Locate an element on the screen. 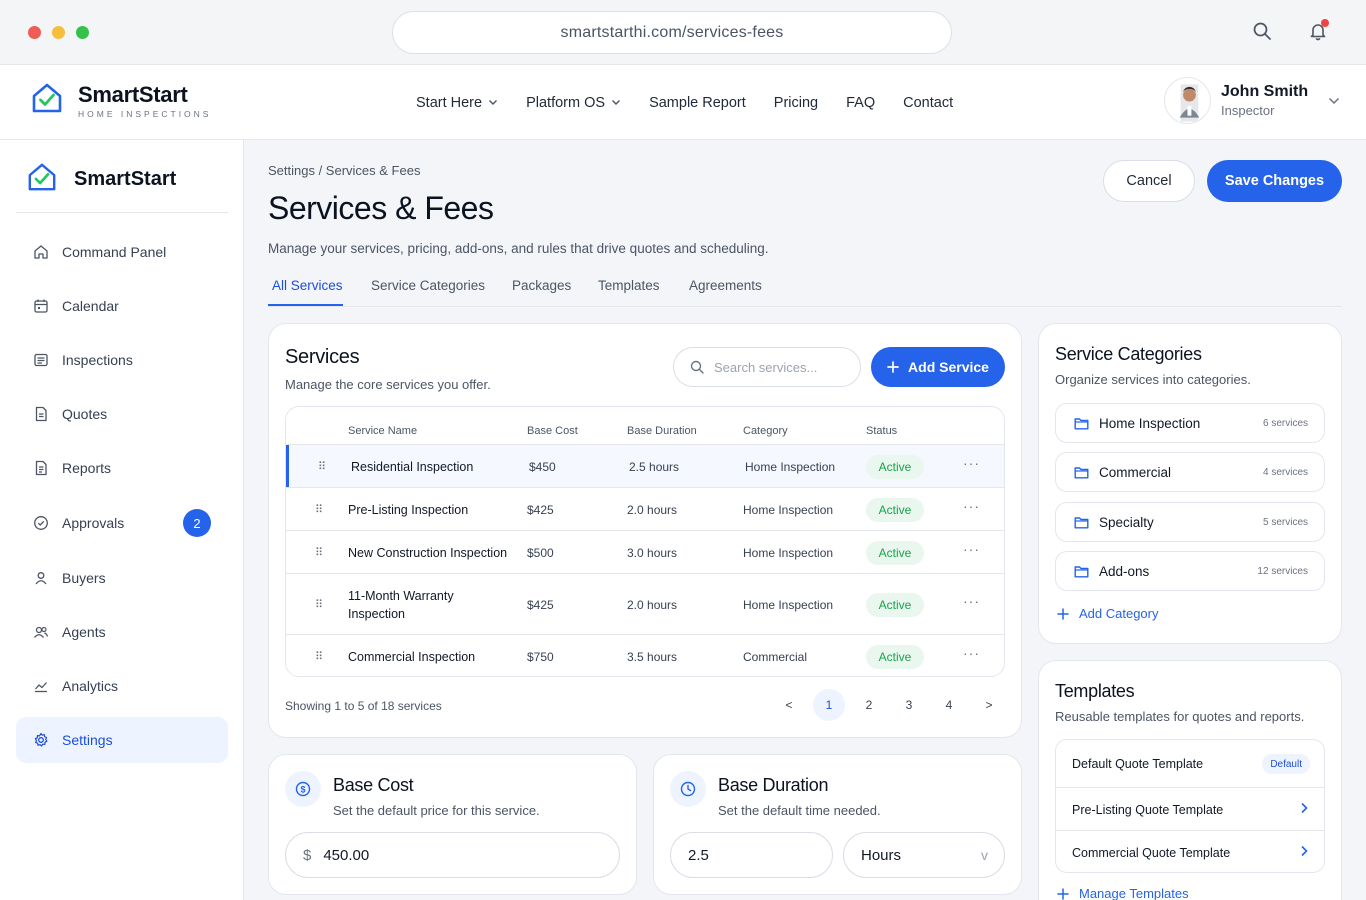 The height and width of the screenshot is (900, 1366). tab-service-categories: Service Categories is located at coordinates (428, 285).